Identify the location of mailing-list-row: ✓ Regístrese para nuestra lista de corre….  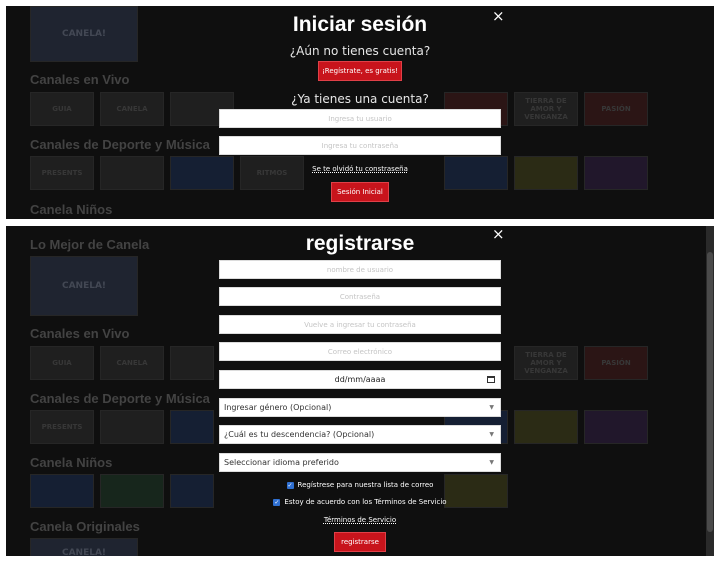
(360, 485).